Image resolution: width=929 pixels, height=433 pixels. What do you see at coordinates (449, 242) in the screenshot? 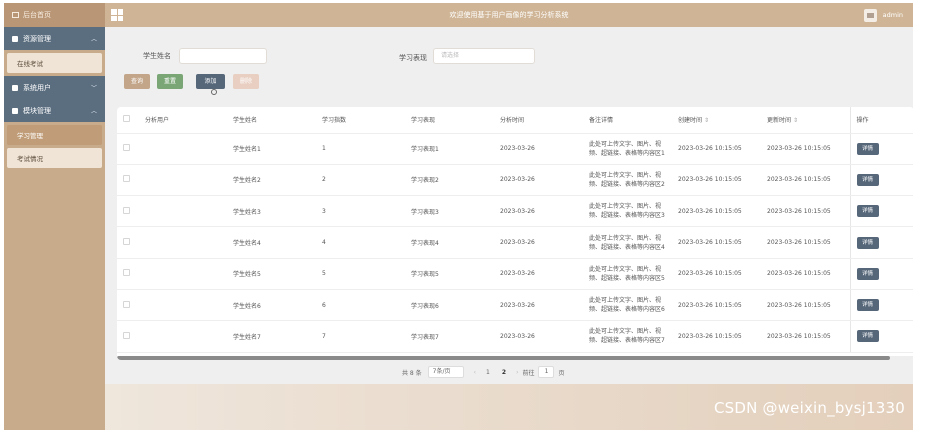
I see `cell-performance: 学习表现4` at bounding box center [449, 242].